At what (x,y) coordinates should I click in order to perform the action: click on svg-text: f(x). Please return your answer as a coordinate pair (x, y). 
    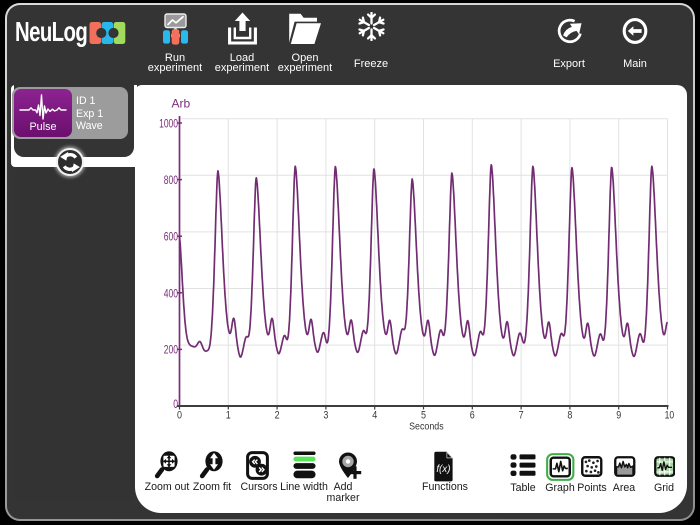
    Looking at the image, I should click on (443, 469).